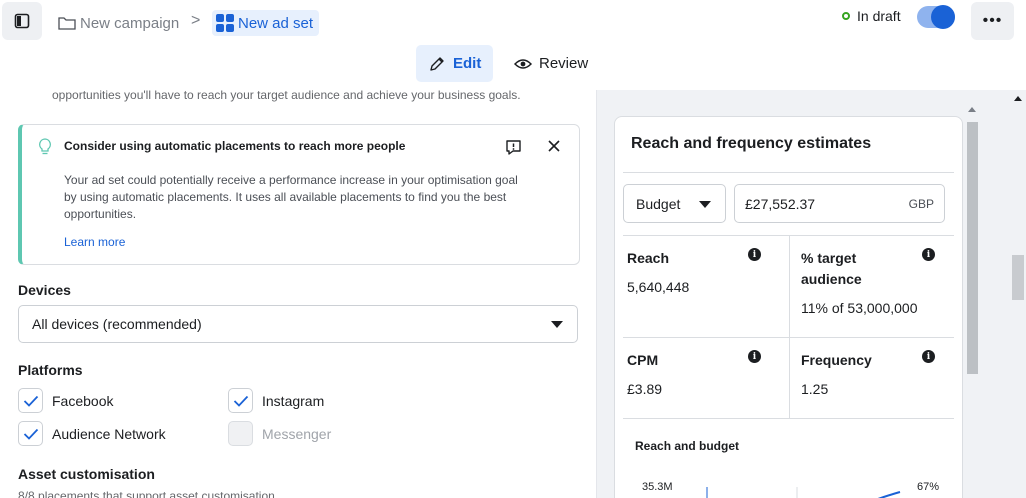 This screenshot has height=498, width=1026. Describe the element at coordinates (1018, 277) in the screenshot. I see `panel-scrollbar-thumb` at that location.